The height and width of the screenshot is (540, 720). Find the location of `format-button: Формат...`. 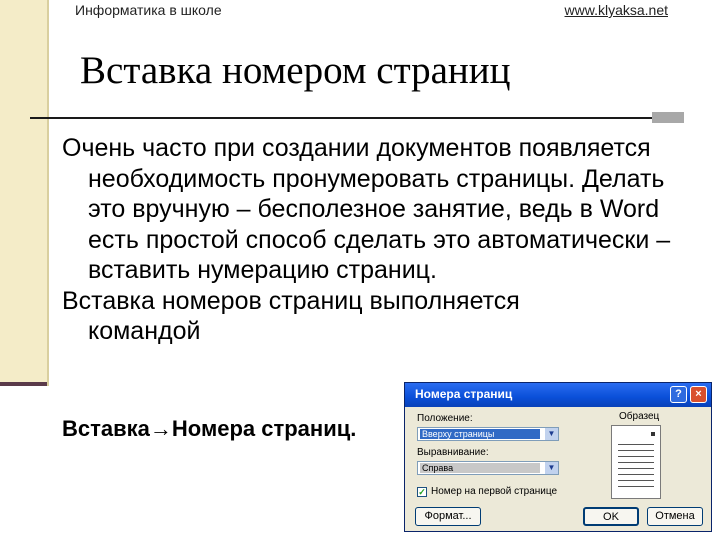

format-button: Формат... is located at coordinates (448, 516).